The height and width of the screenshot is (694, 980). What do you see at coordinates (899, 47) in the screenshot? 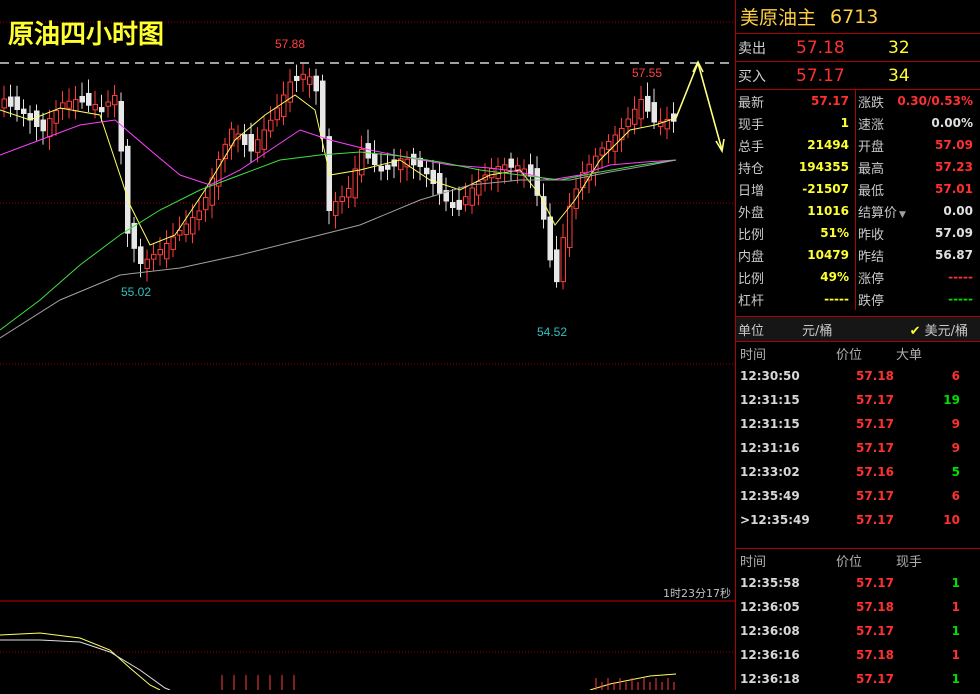
I see `ask-volume: 32` at bounding box center [899, 47].